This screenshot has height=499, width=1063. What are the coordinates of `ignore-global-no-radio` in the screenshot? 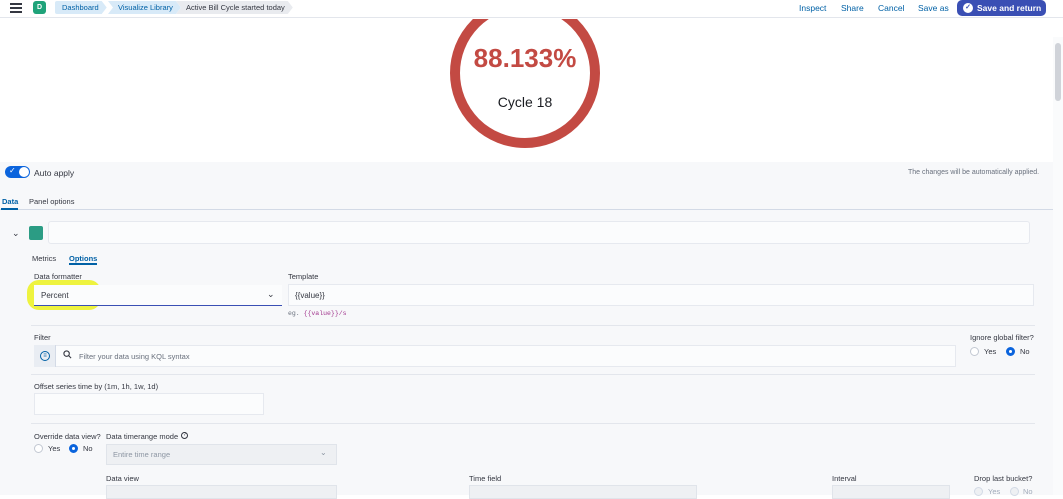 It's located at (1010, 351).